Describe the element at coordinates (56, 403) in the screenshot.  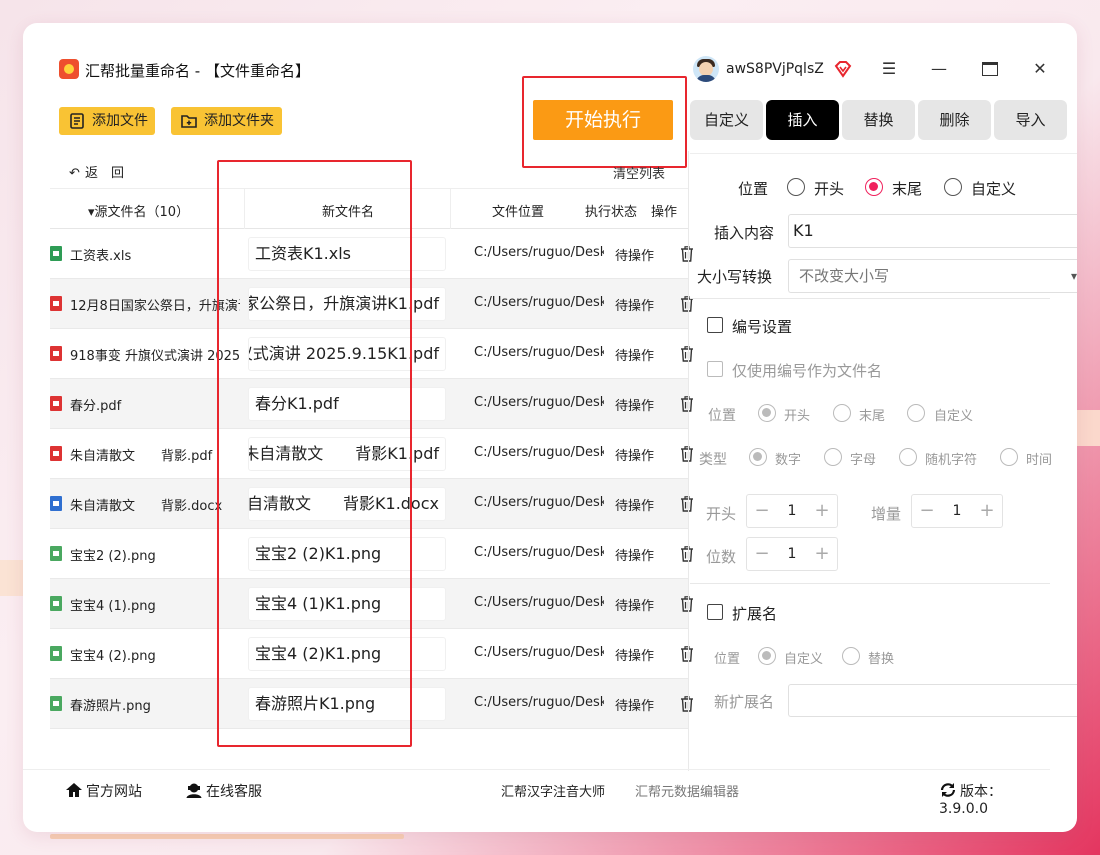
I see `pdf-file-icon` at that location.